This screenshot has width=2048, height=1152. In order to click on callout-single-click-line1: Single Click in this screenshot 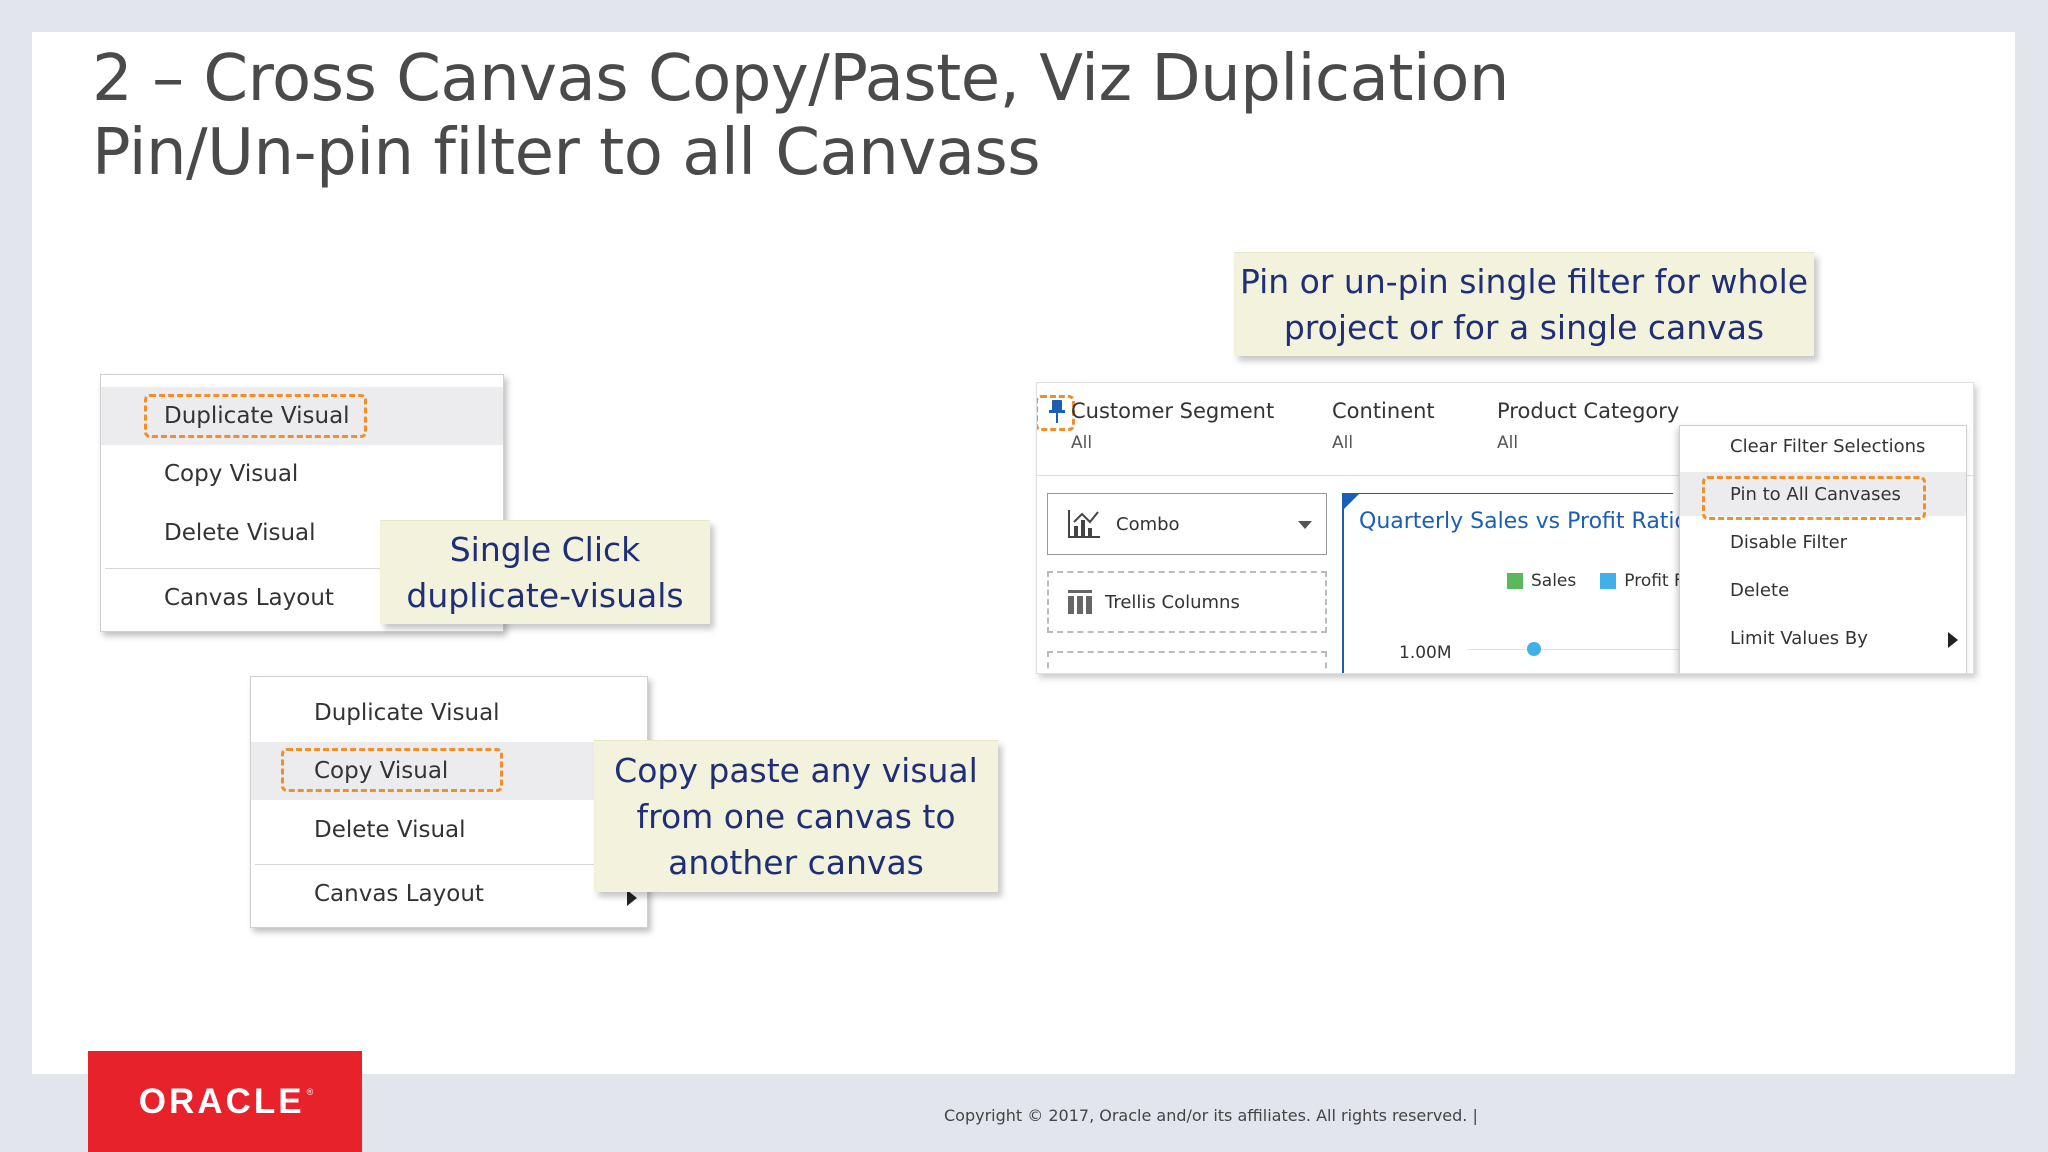, I will do `click(545, 549)`.